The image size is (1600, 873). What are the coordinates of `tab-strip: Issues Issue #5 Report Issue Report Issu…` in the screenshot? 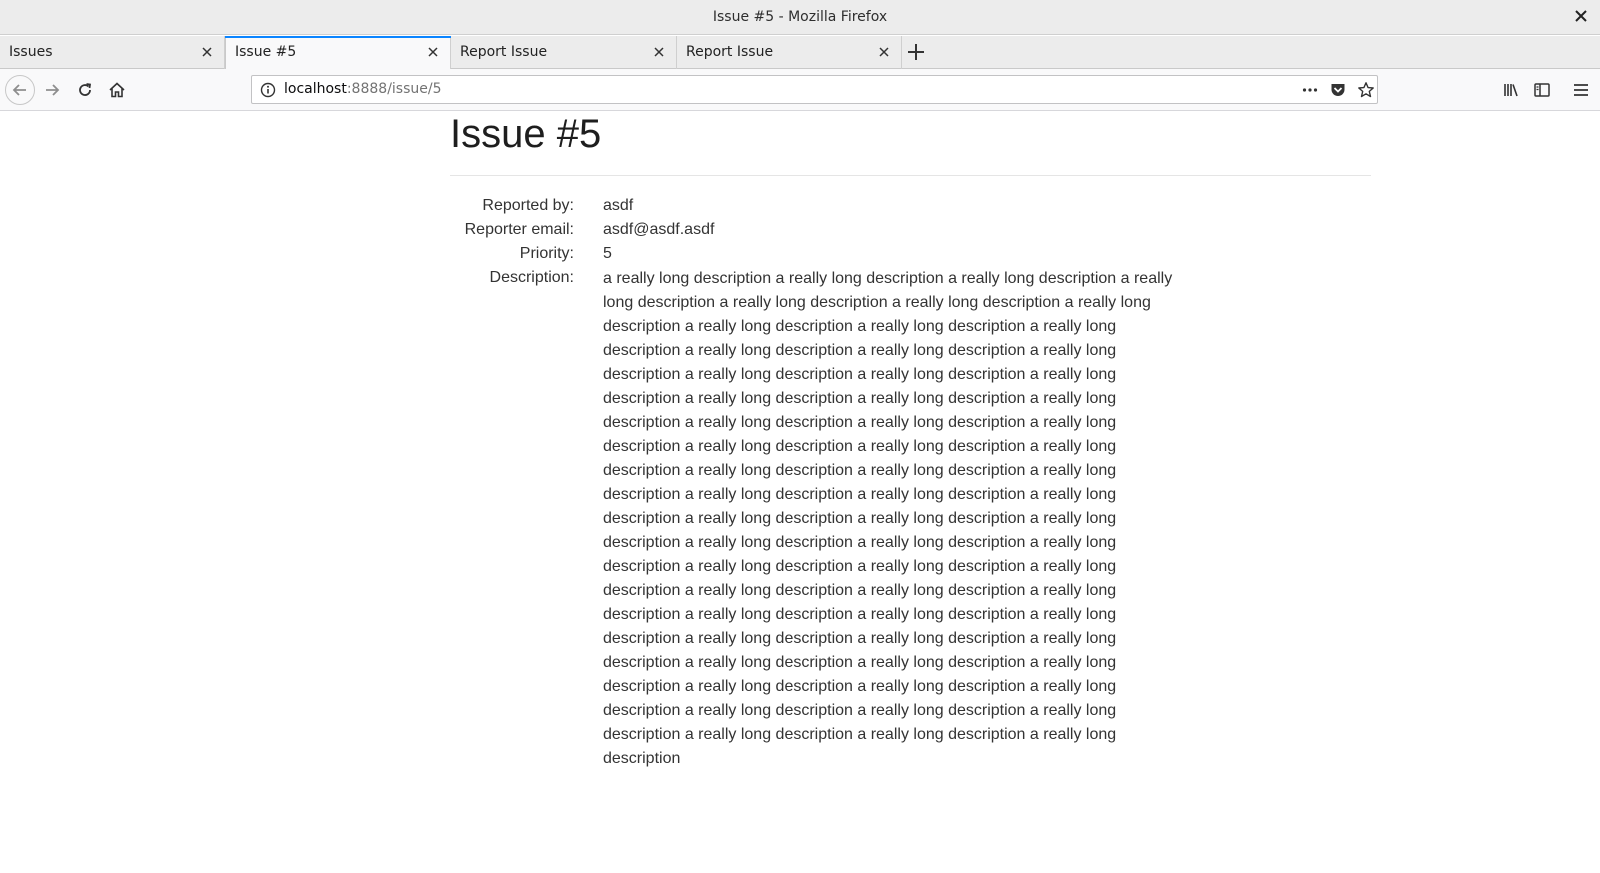 It's located at (800, 53).